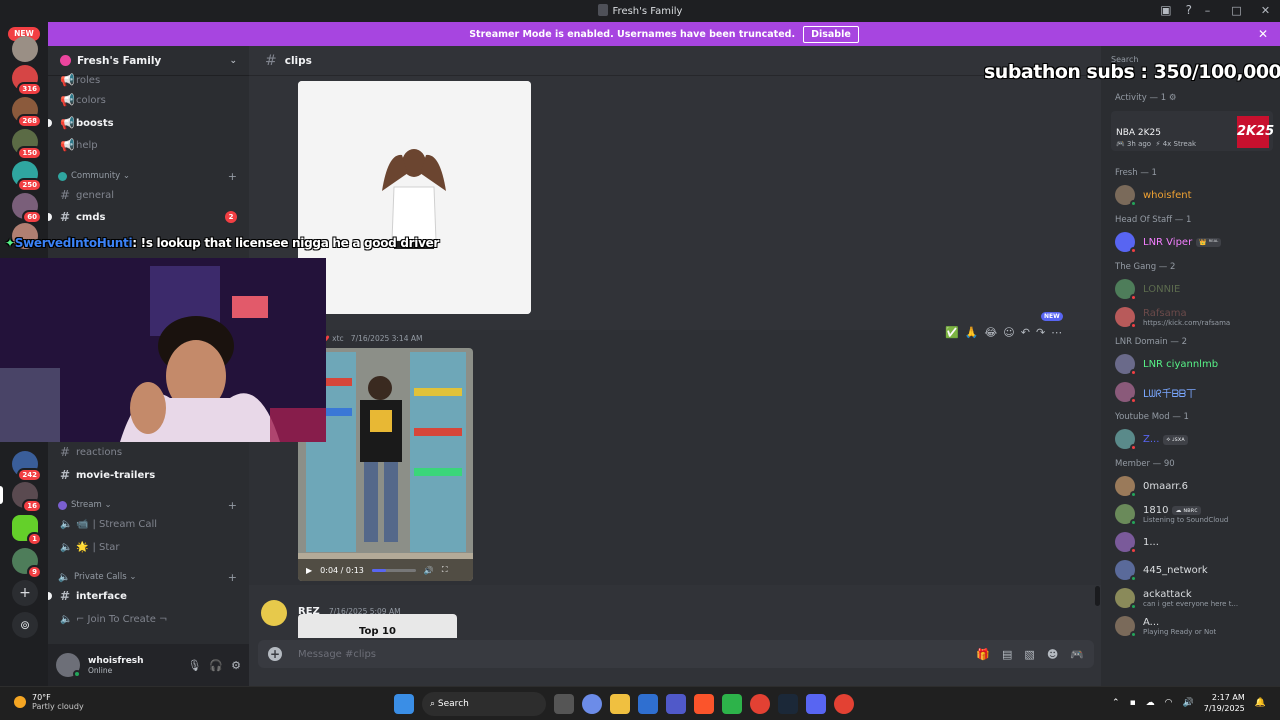 The height and width of the screenshot is (720, 1280). Describe the element at coordinates (27, 497) in the screenshot. I see `server-icon-fresh: 16` at that location.